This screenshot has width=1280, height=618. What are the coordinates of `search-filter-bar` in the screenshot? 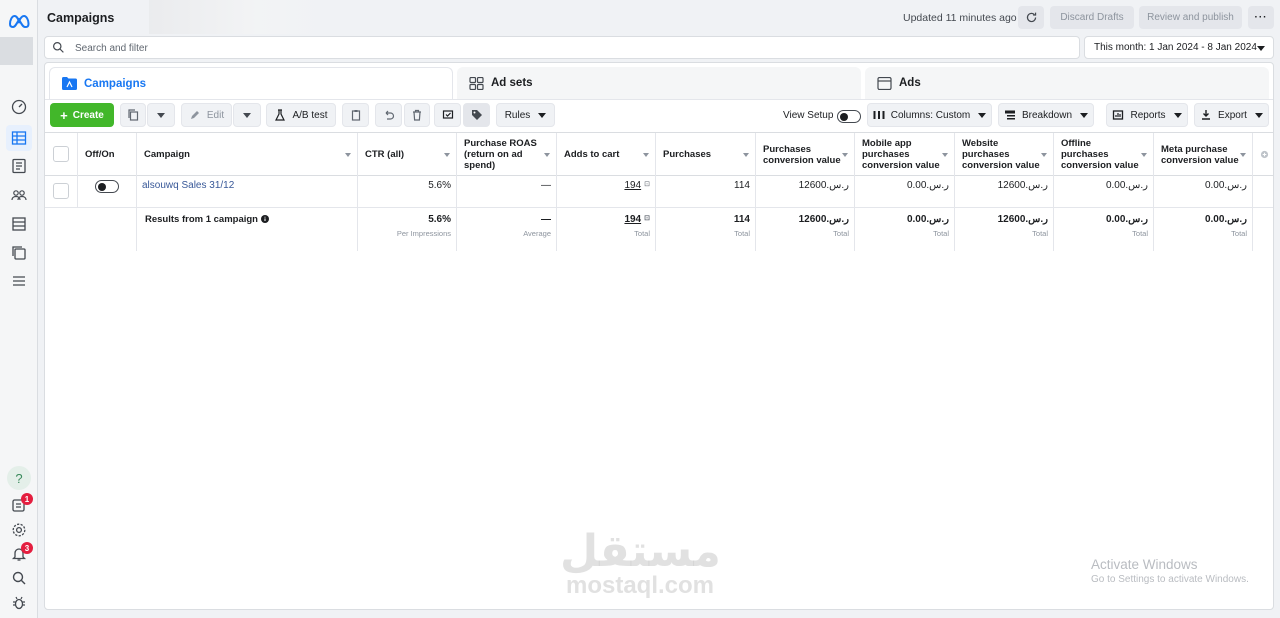 It's located at (562, 47).